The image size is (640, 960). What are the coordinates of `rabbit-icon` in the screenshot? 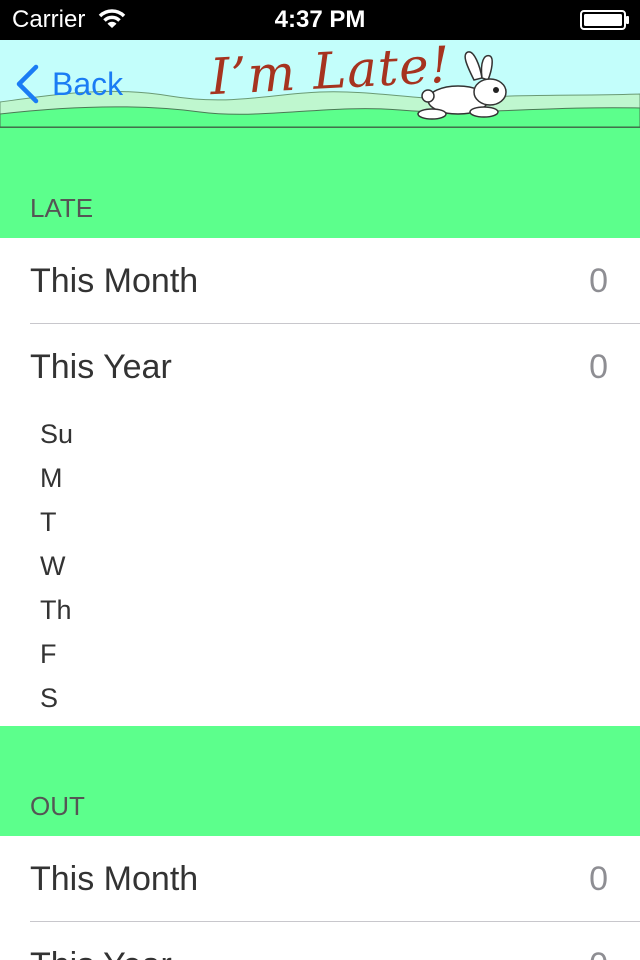 It's located at (462, 85).